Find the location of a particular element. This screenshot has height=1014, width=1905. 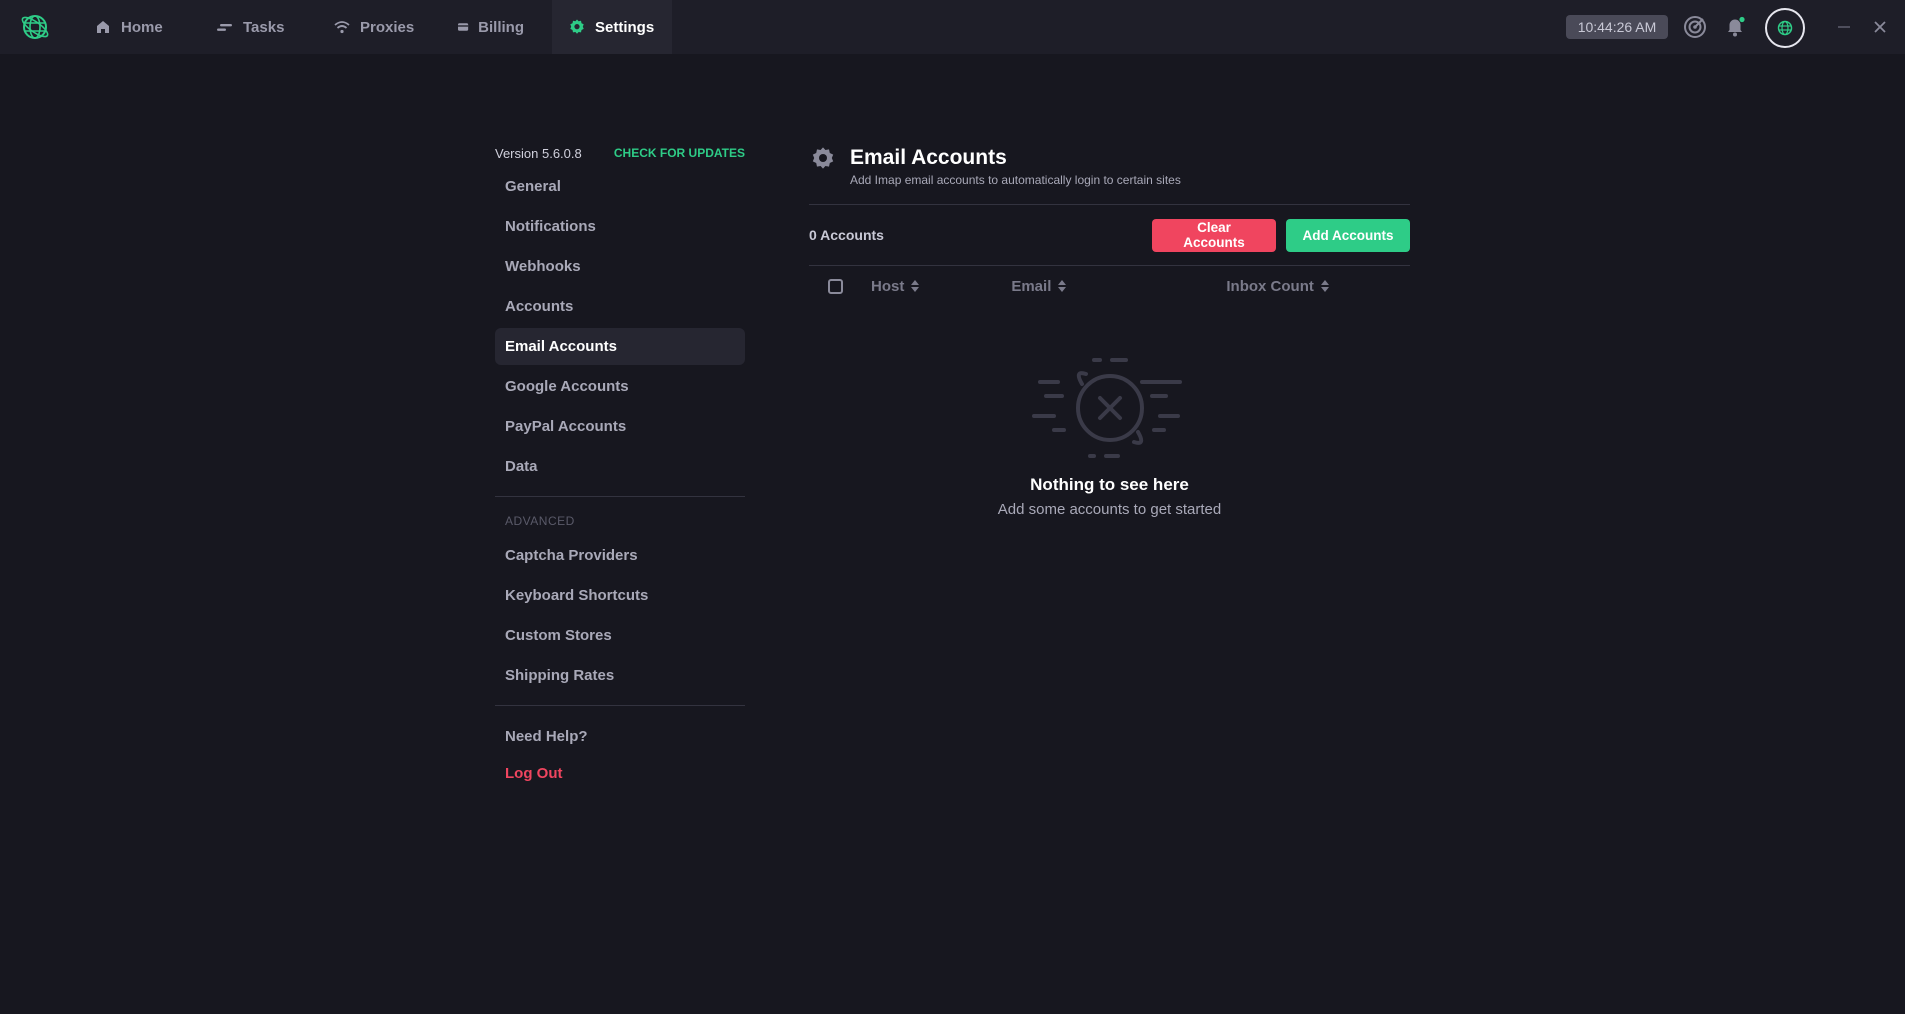

column-inbox-count: Inbox Count is located at coordinates (1277, 286).